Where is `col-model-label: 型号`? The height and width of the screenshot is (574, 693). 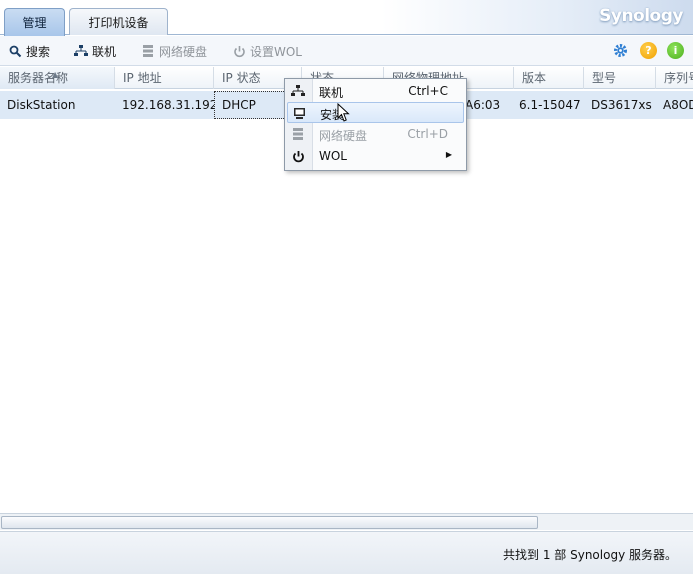 col-model-label: 型号 is located at coordinates (604, 78).